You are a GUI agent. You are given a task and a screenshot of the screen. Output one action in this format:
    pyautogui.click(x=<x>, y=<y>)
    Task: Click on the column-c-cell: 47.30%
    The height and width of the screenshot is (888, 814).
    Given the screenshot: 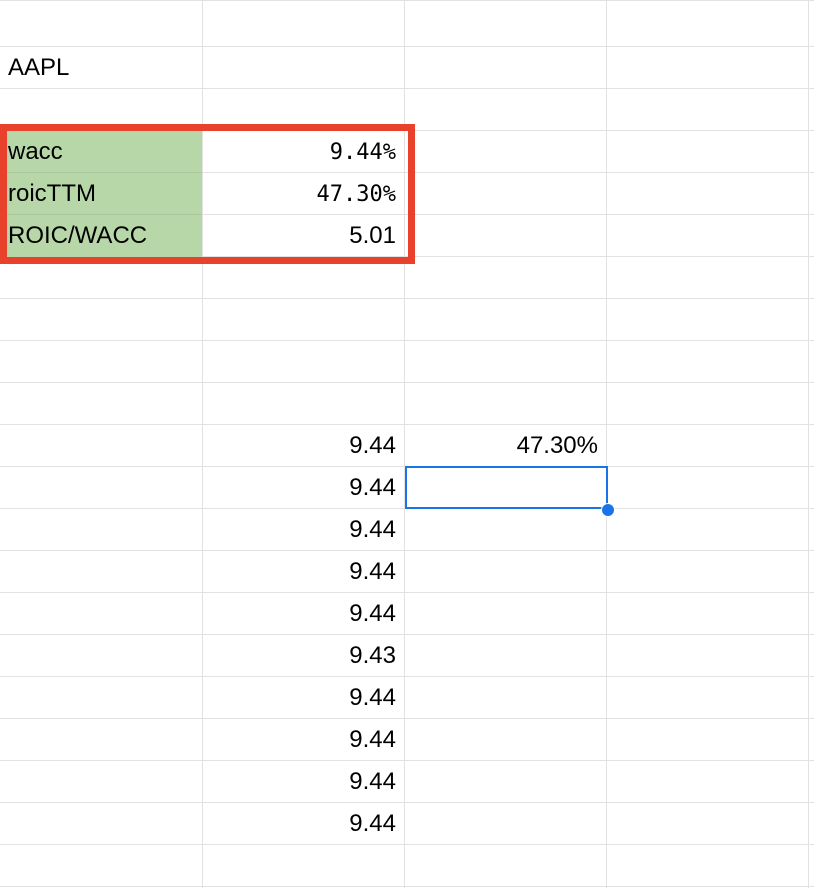 What is the action you would take?
    pyautogui.click(x=505, y=446)
    